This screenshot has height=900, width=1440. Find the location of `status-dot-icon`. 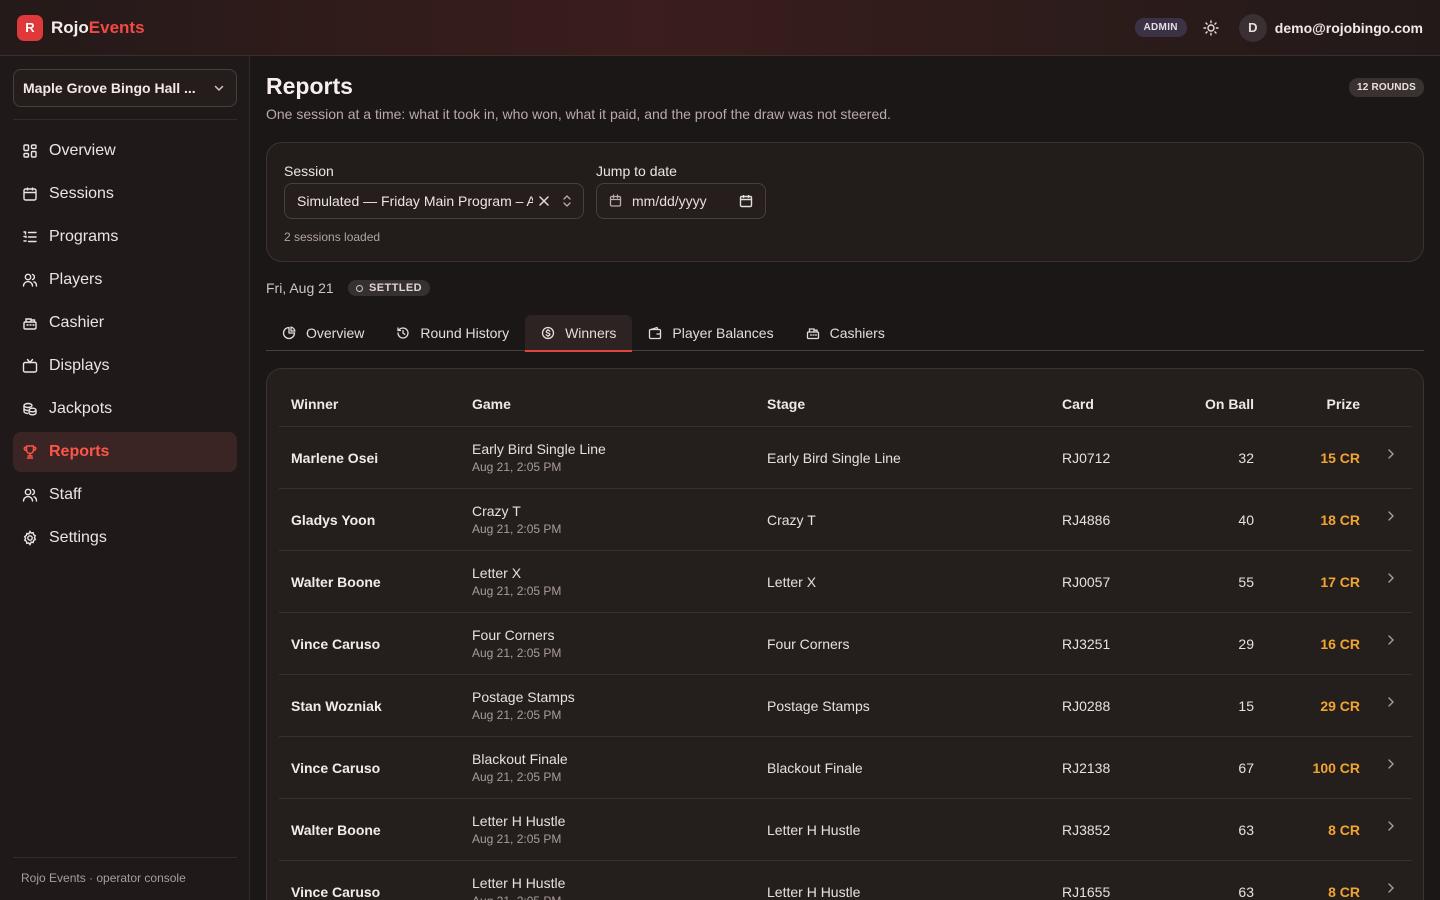

status-dot-icon is located at coordinates (359, 288).